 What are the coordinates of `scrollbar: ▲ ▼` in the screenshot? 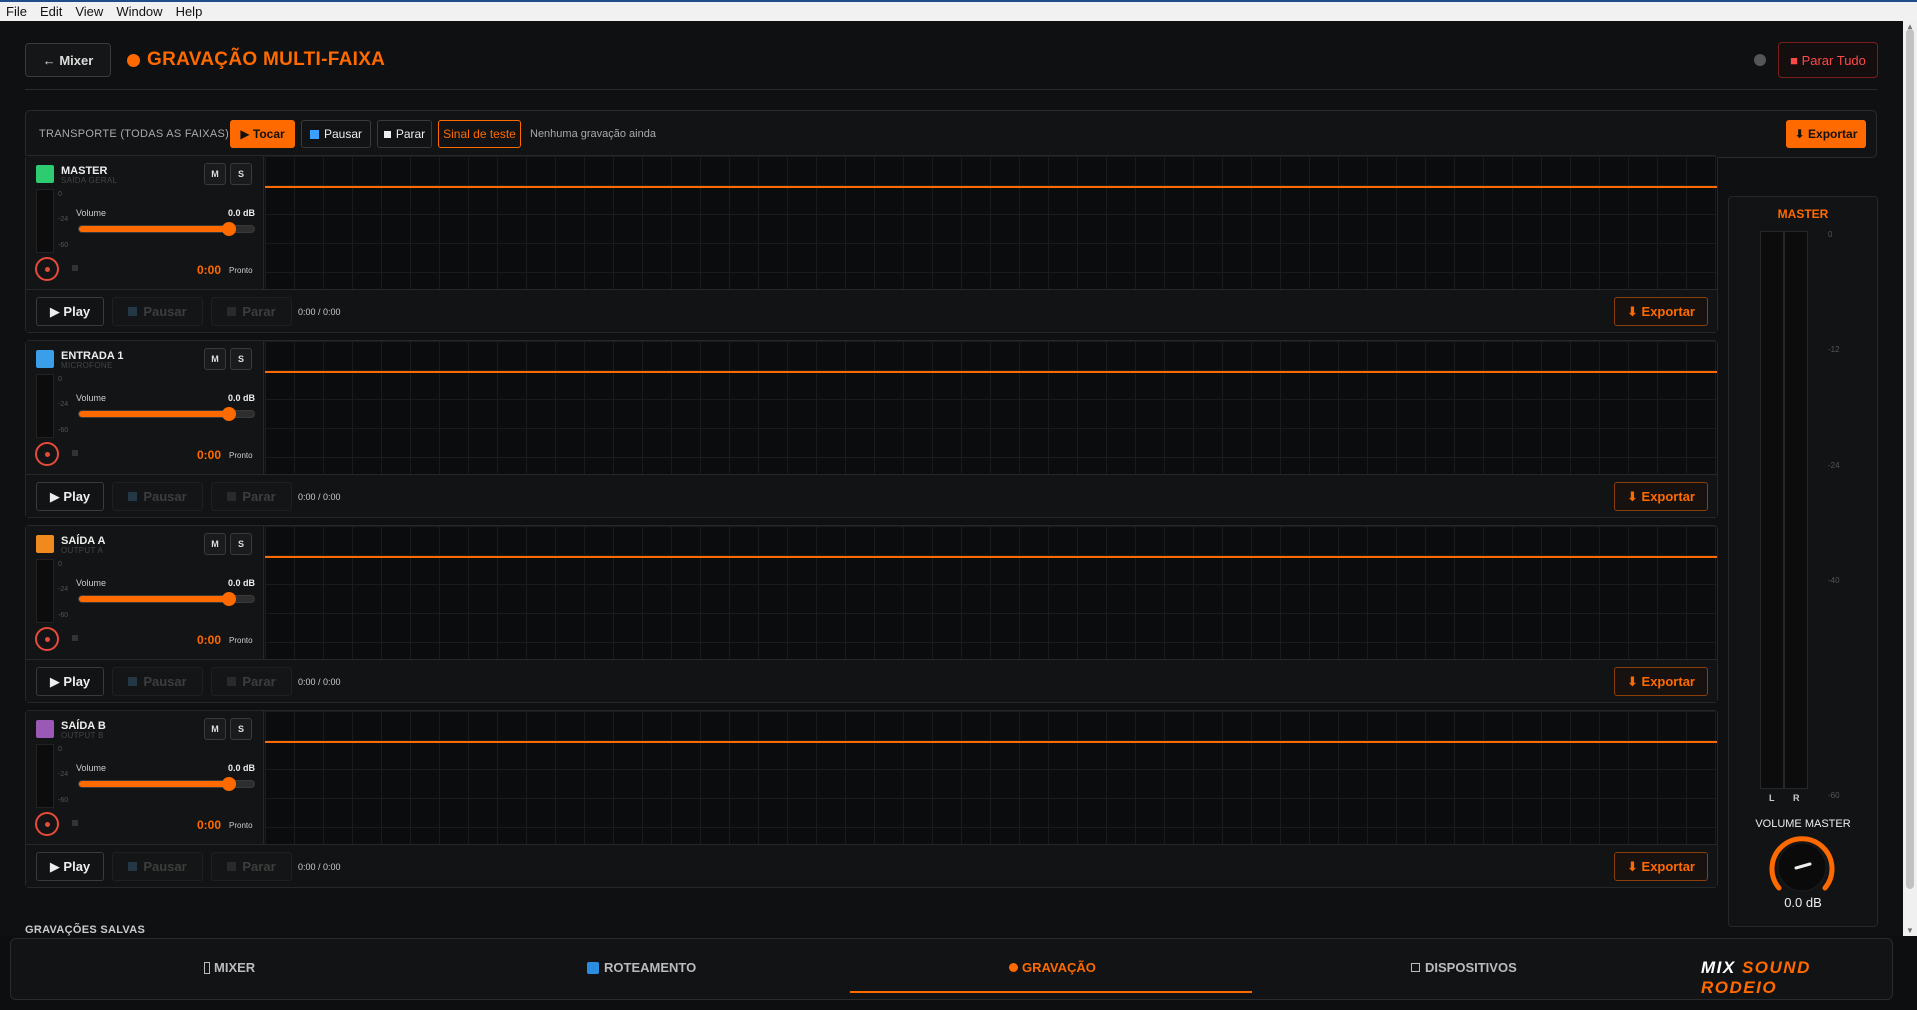 It's located at (1910, 478).